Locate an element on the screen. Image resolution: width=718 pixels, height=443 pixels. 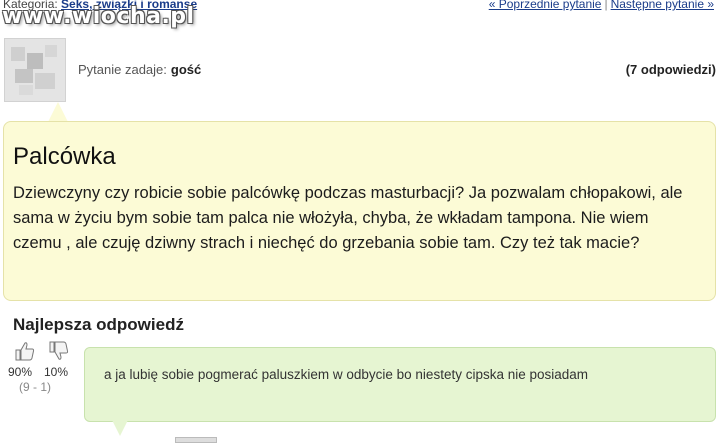
best-answer-heading: Najlepsza odpowiedź is located at coordinates (98, 324).